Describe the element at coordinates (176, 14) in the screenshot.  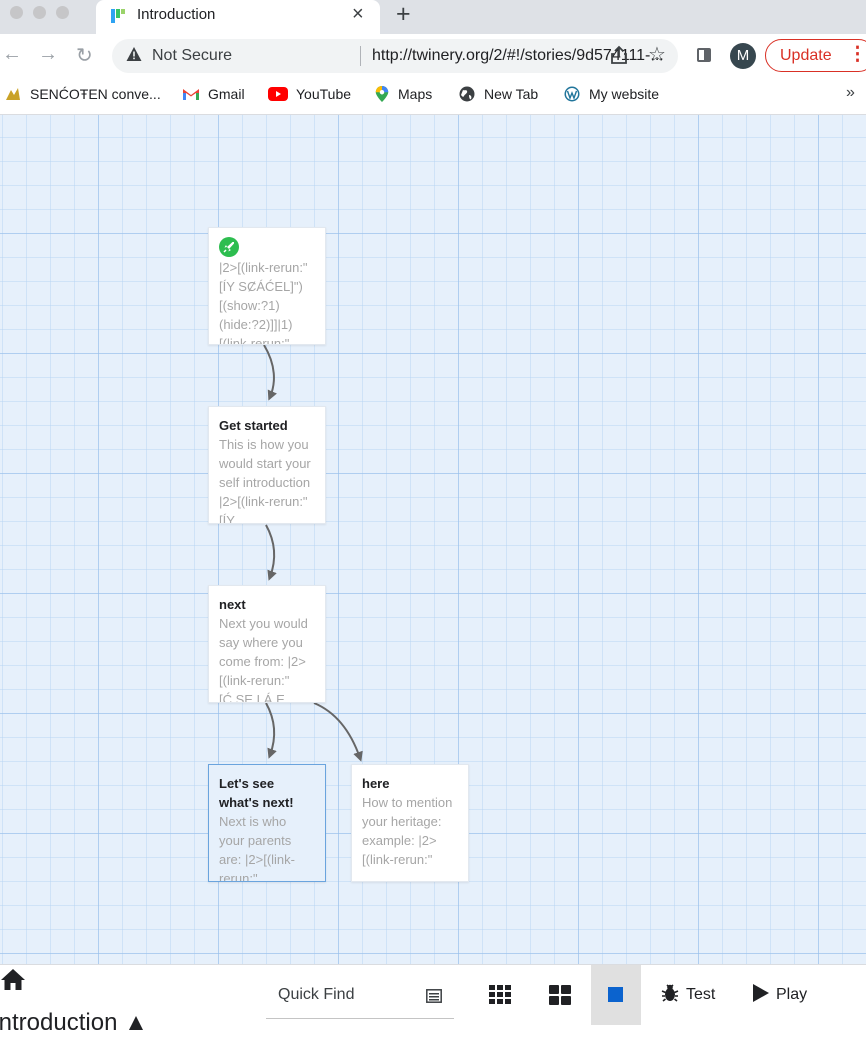
I see `tab-title: Introduction` at that location.